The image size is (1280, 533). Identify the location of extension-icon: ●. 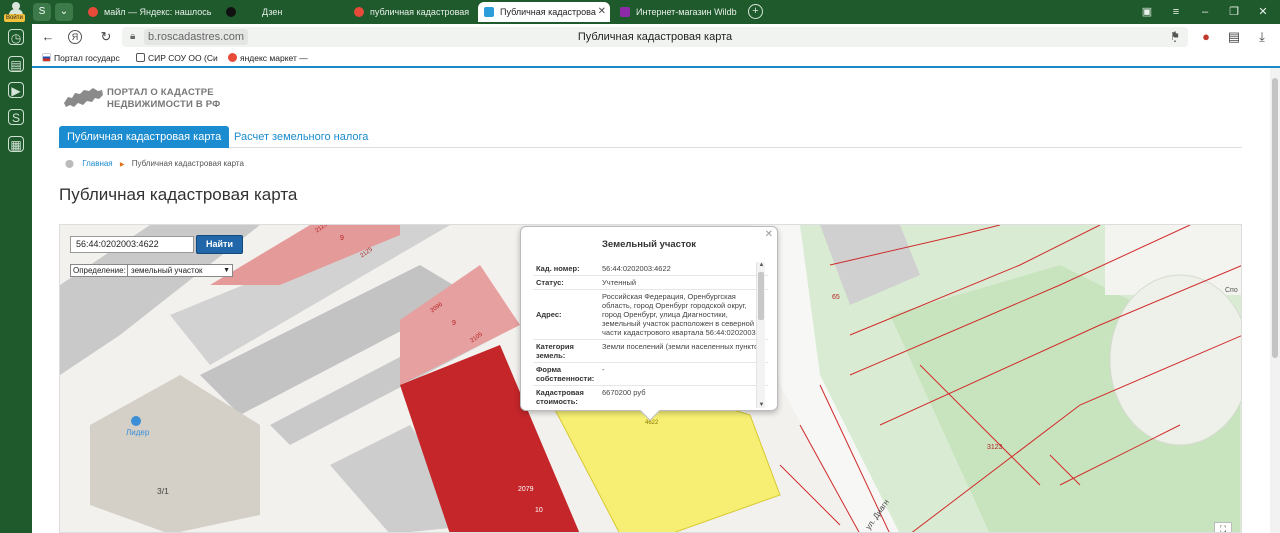
(1206, 37).